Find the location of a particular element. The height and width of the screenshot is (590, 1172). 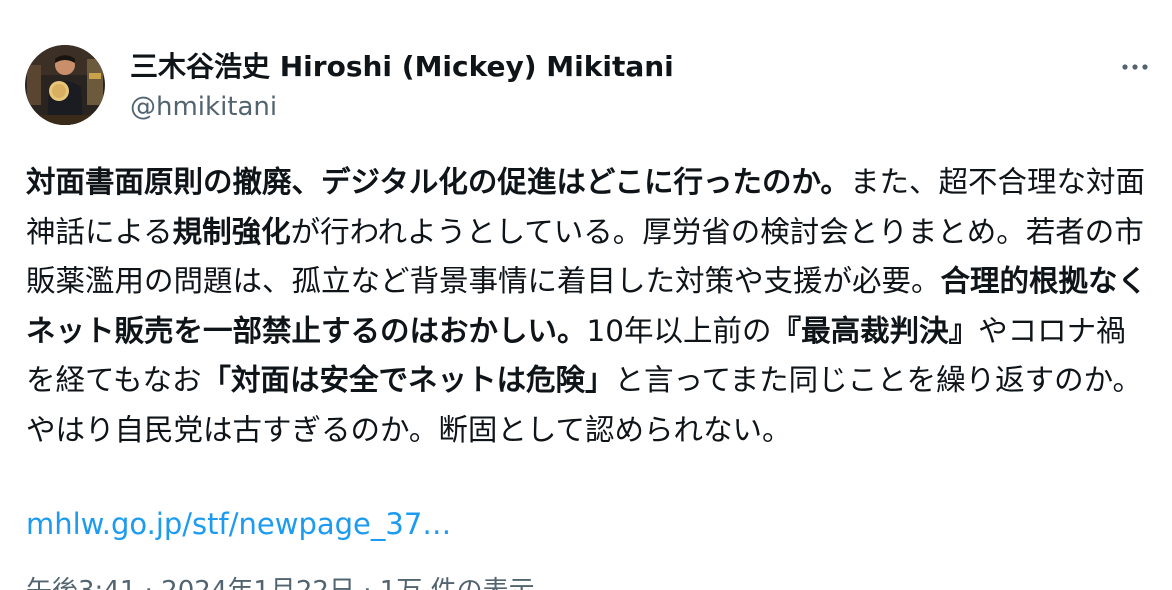

more-options-button is located at coordinates (1136, 67).